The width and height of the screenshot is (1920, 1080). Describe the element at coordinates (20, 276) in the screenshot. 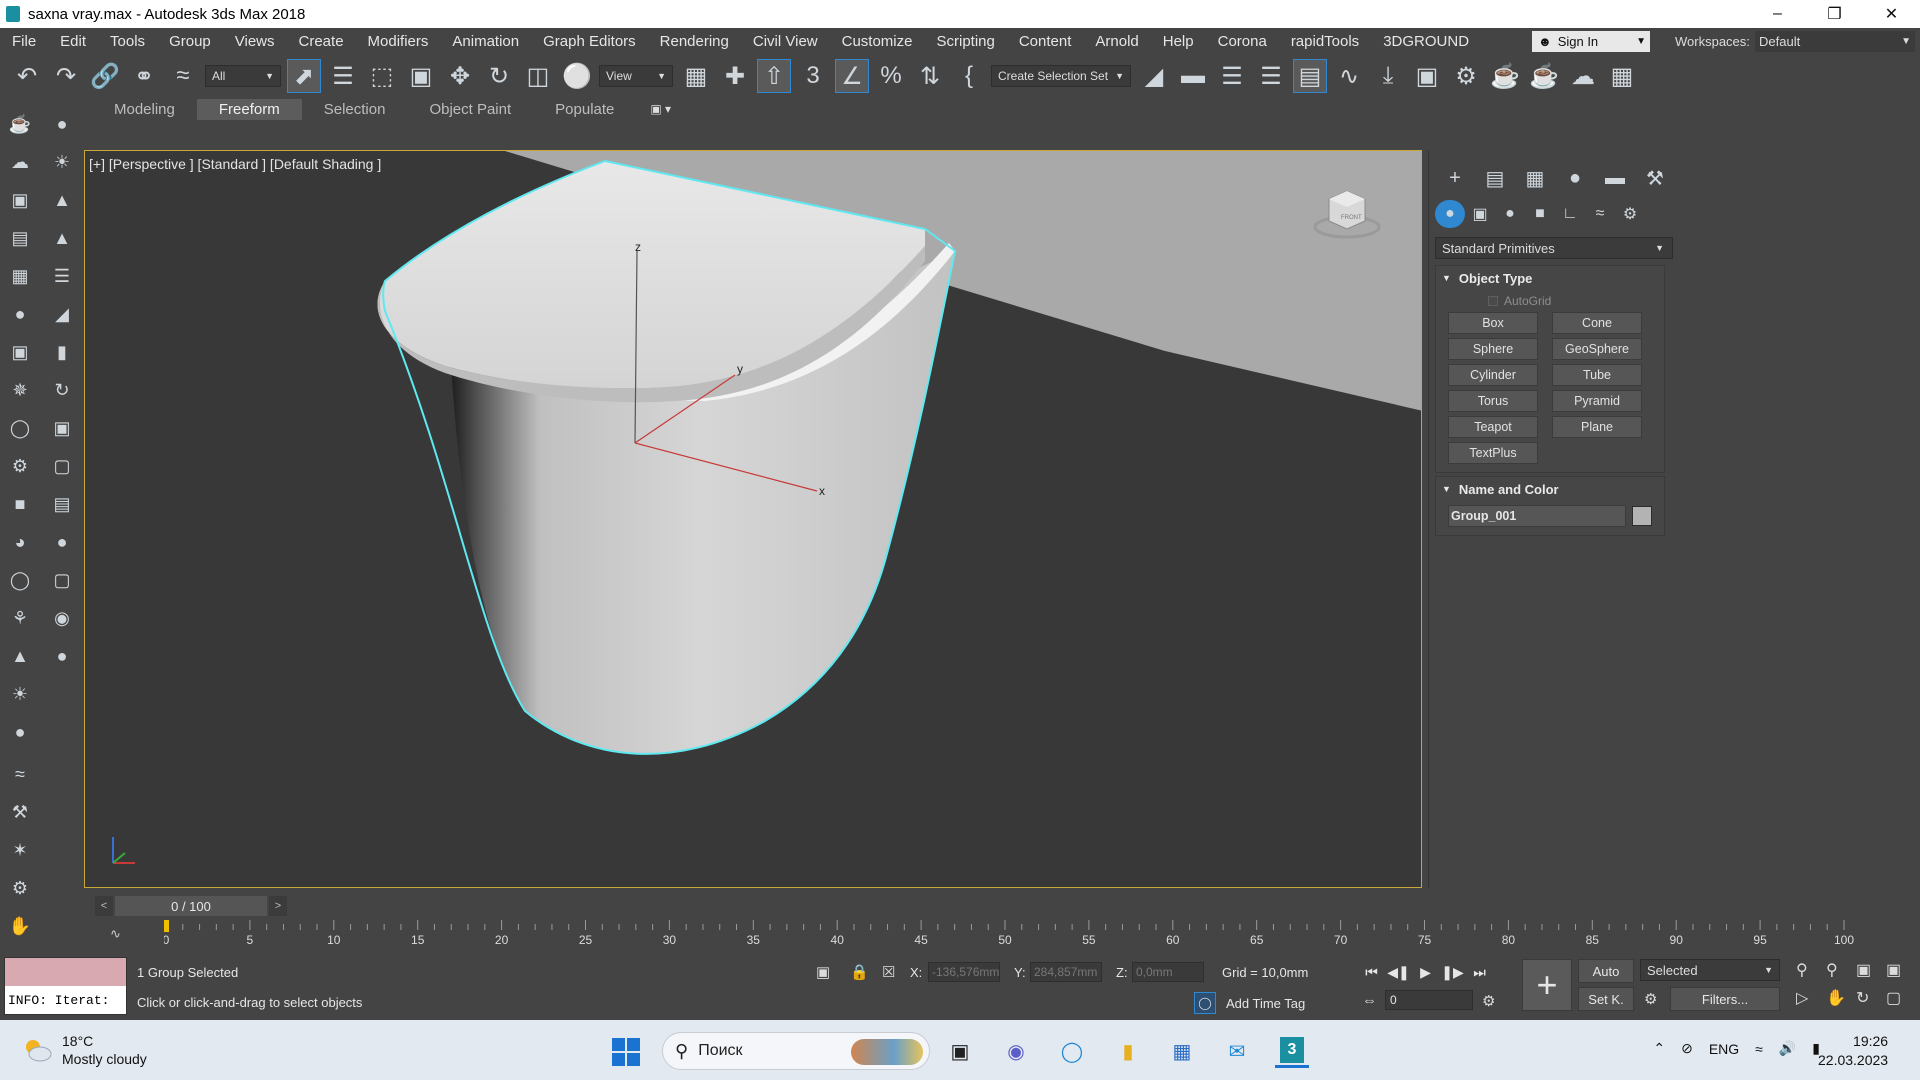

I see `grid-icon: ▦` at that location.